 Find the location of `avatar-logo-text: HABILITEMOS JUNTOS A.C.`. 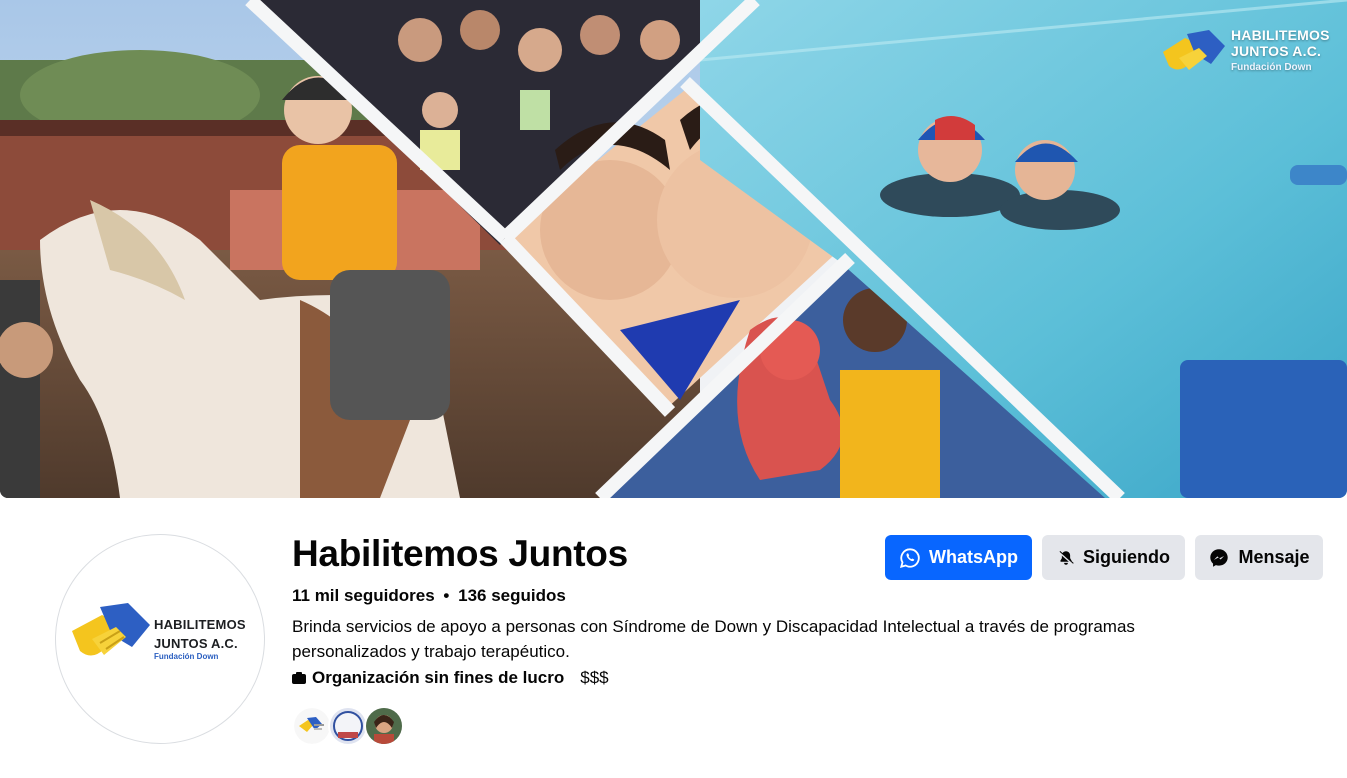

avatar-logo-text: HABILITEMOS JUNTOS A.C. is located at coordinates (200, 634).